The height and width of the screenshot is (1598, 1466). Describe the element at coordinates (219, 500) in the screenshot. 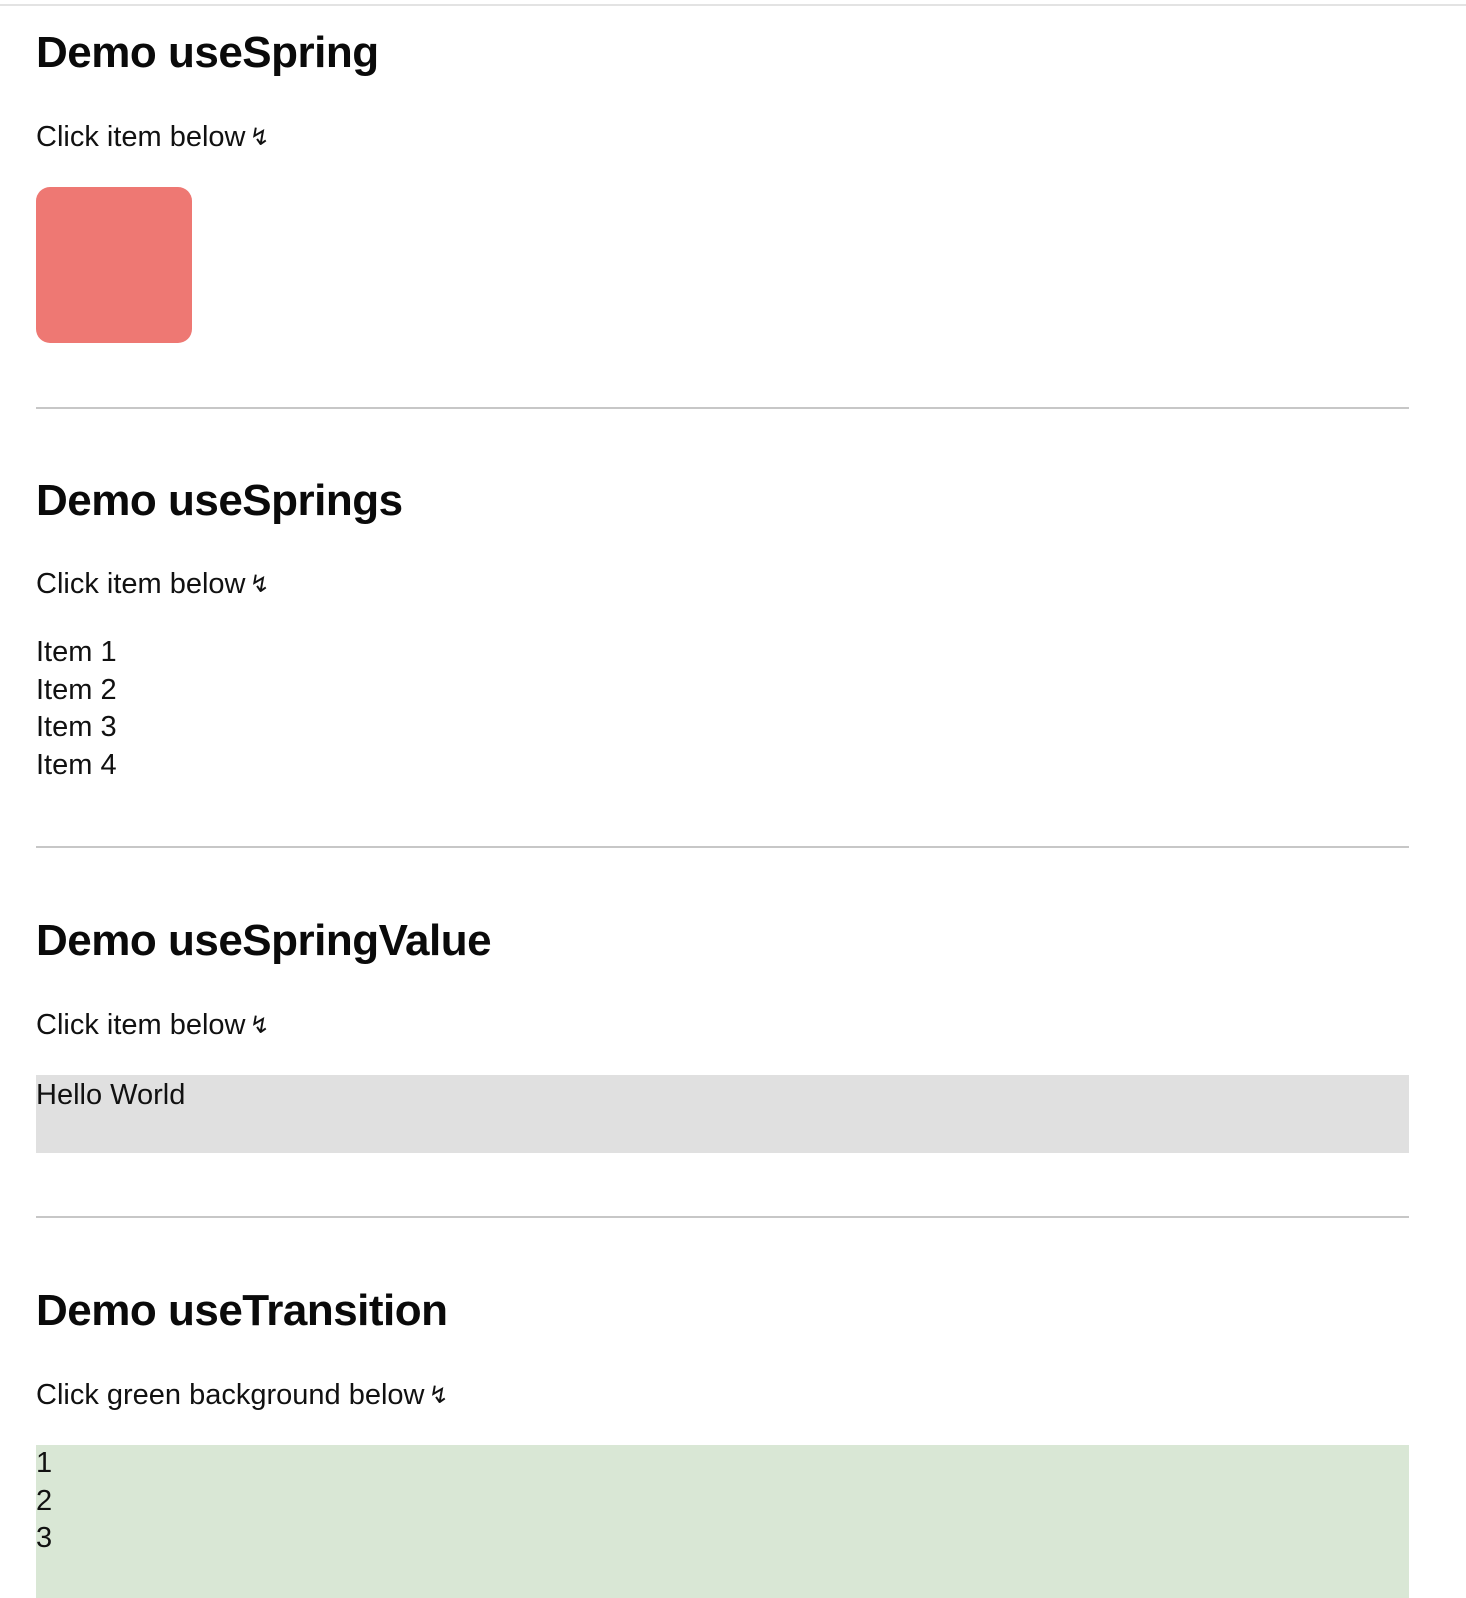

I see `section-title-use-springs: Demo useSprings` at that location.